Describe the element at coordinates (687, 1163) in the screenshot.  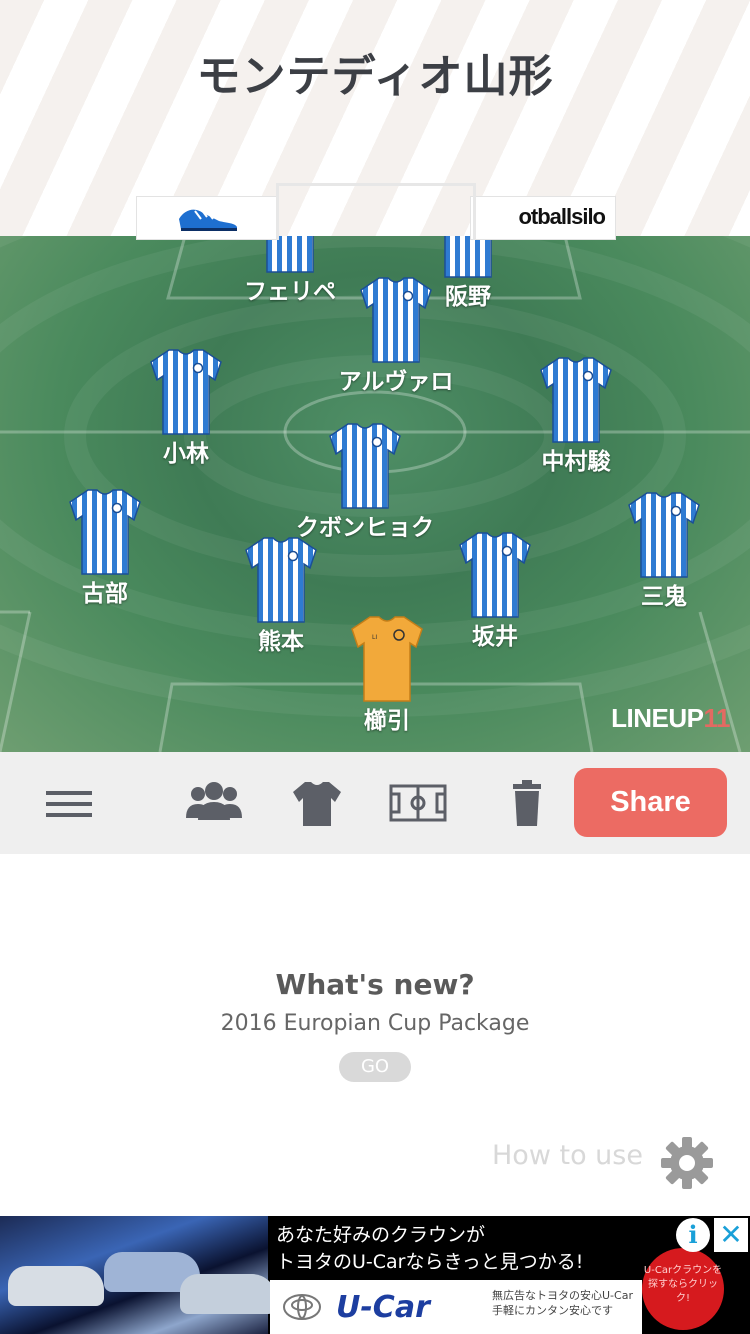
I see `gear-icon` at that location.